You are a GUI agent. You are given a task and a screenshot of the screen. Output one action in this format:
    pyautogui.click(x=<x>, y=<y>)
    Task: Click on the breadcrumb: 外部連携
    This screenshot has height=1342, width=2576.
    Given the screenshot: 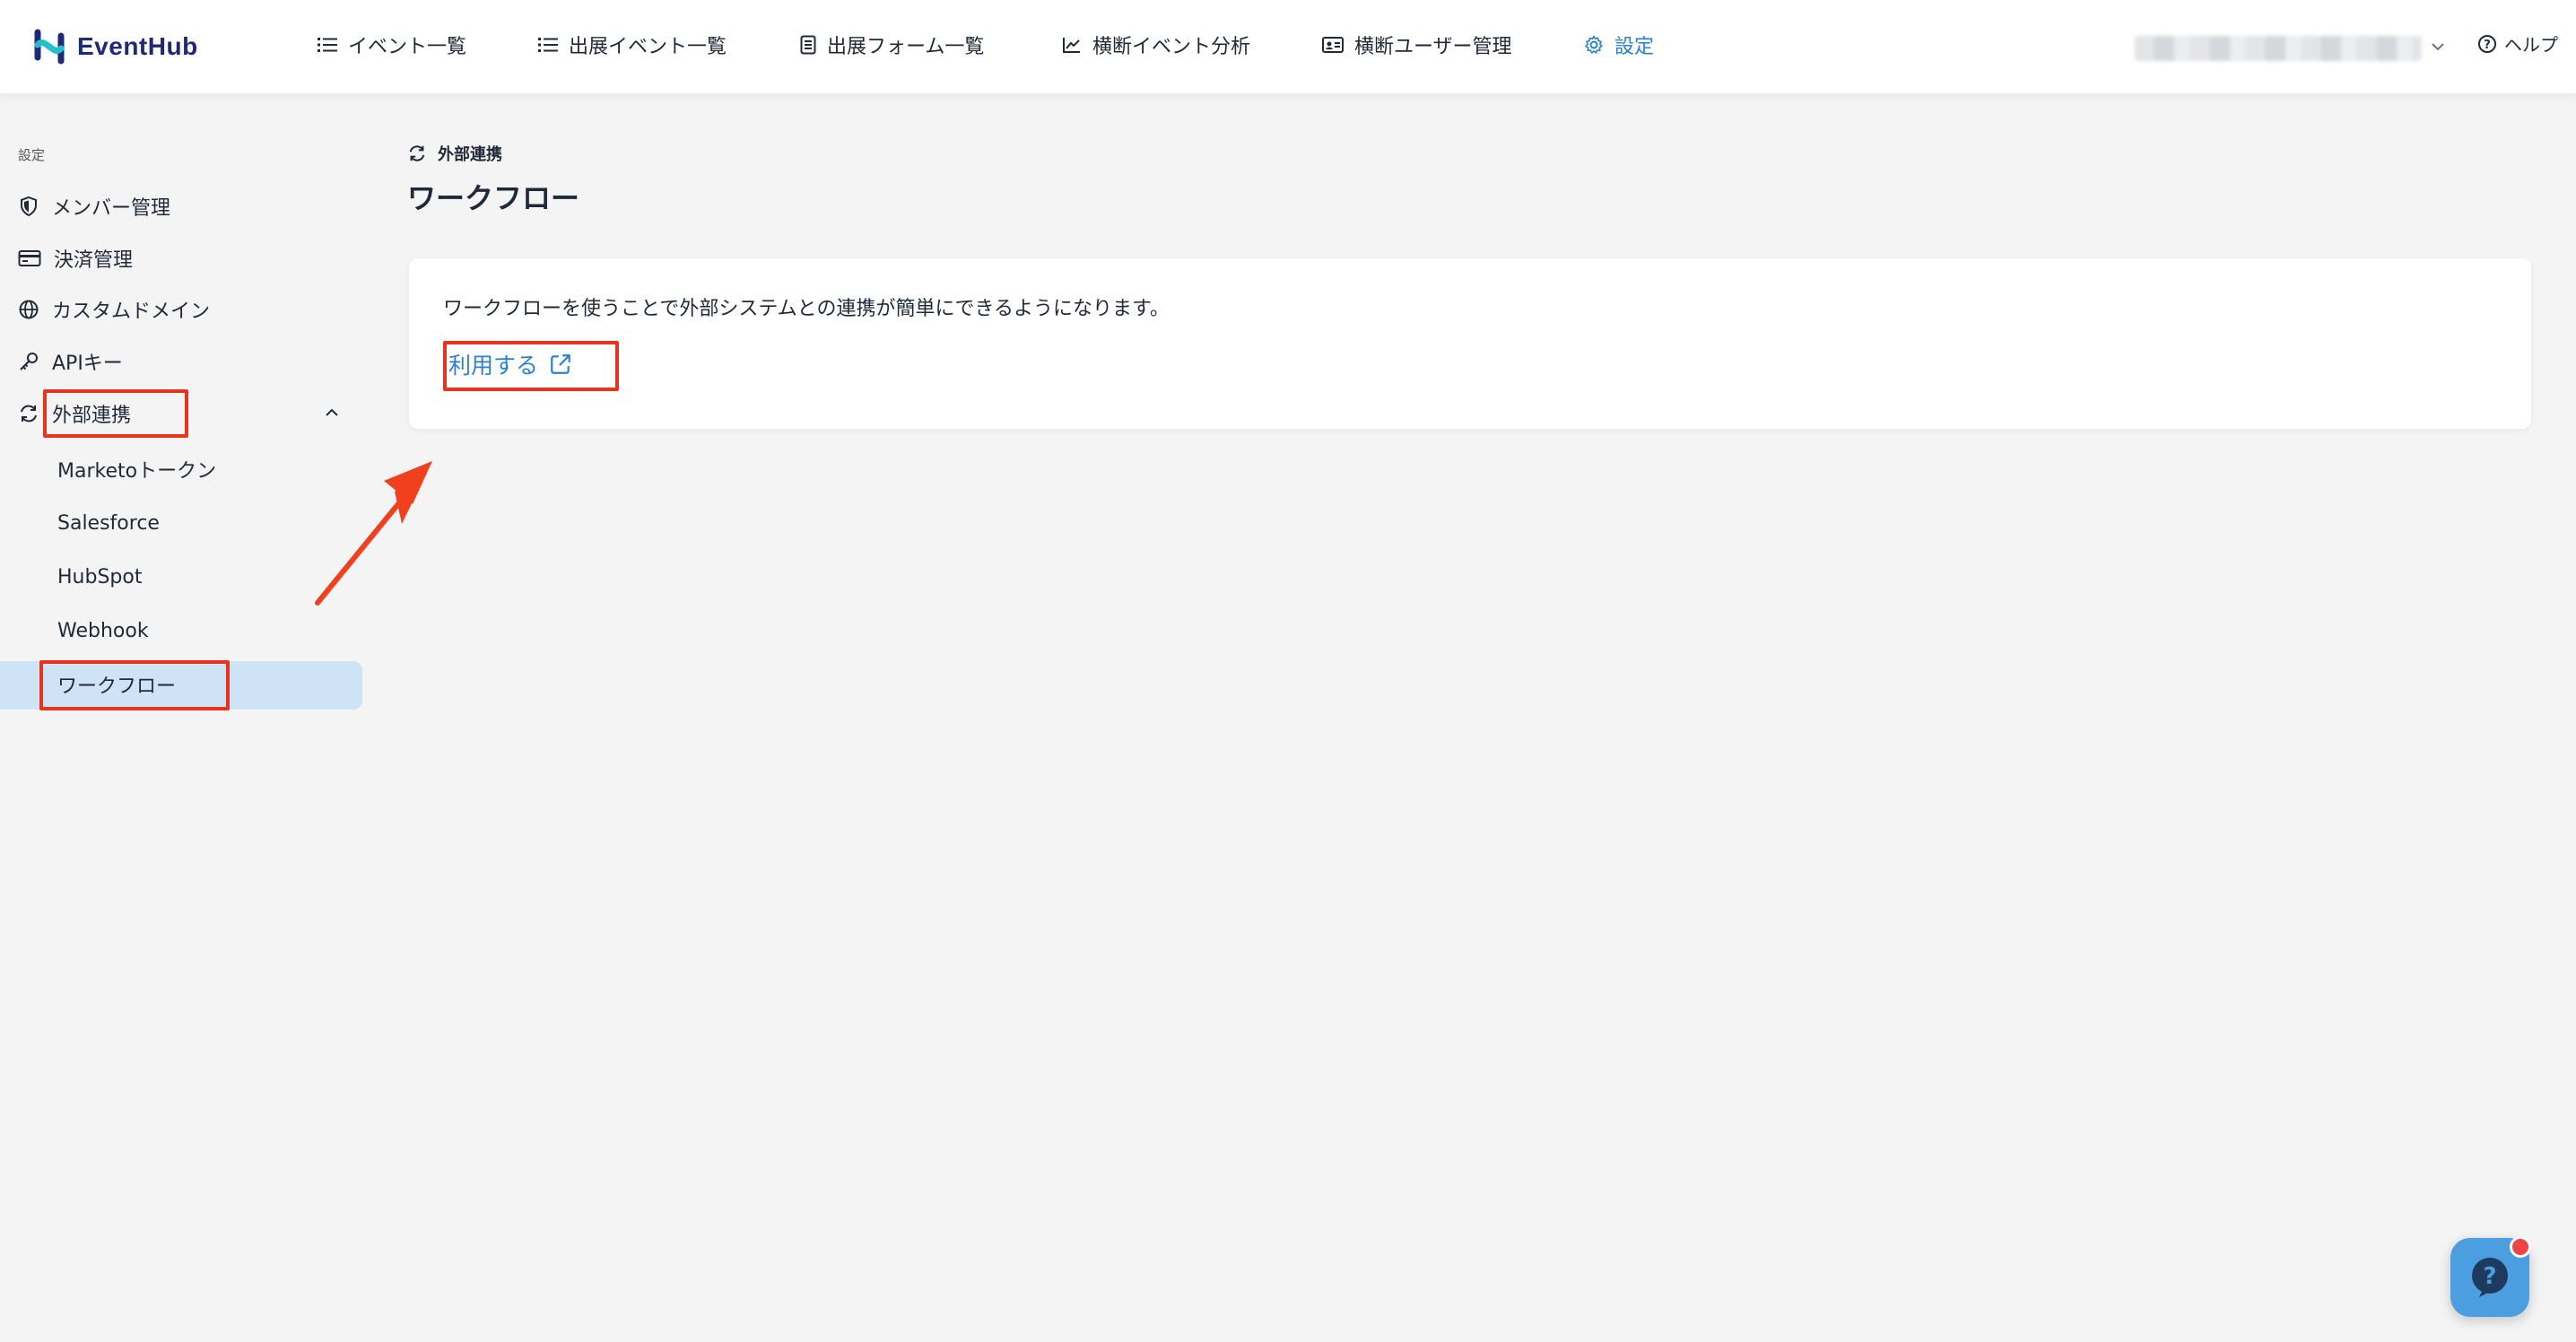 What is the action you would take?
    pyautogui.click(x=454, y=153)
    